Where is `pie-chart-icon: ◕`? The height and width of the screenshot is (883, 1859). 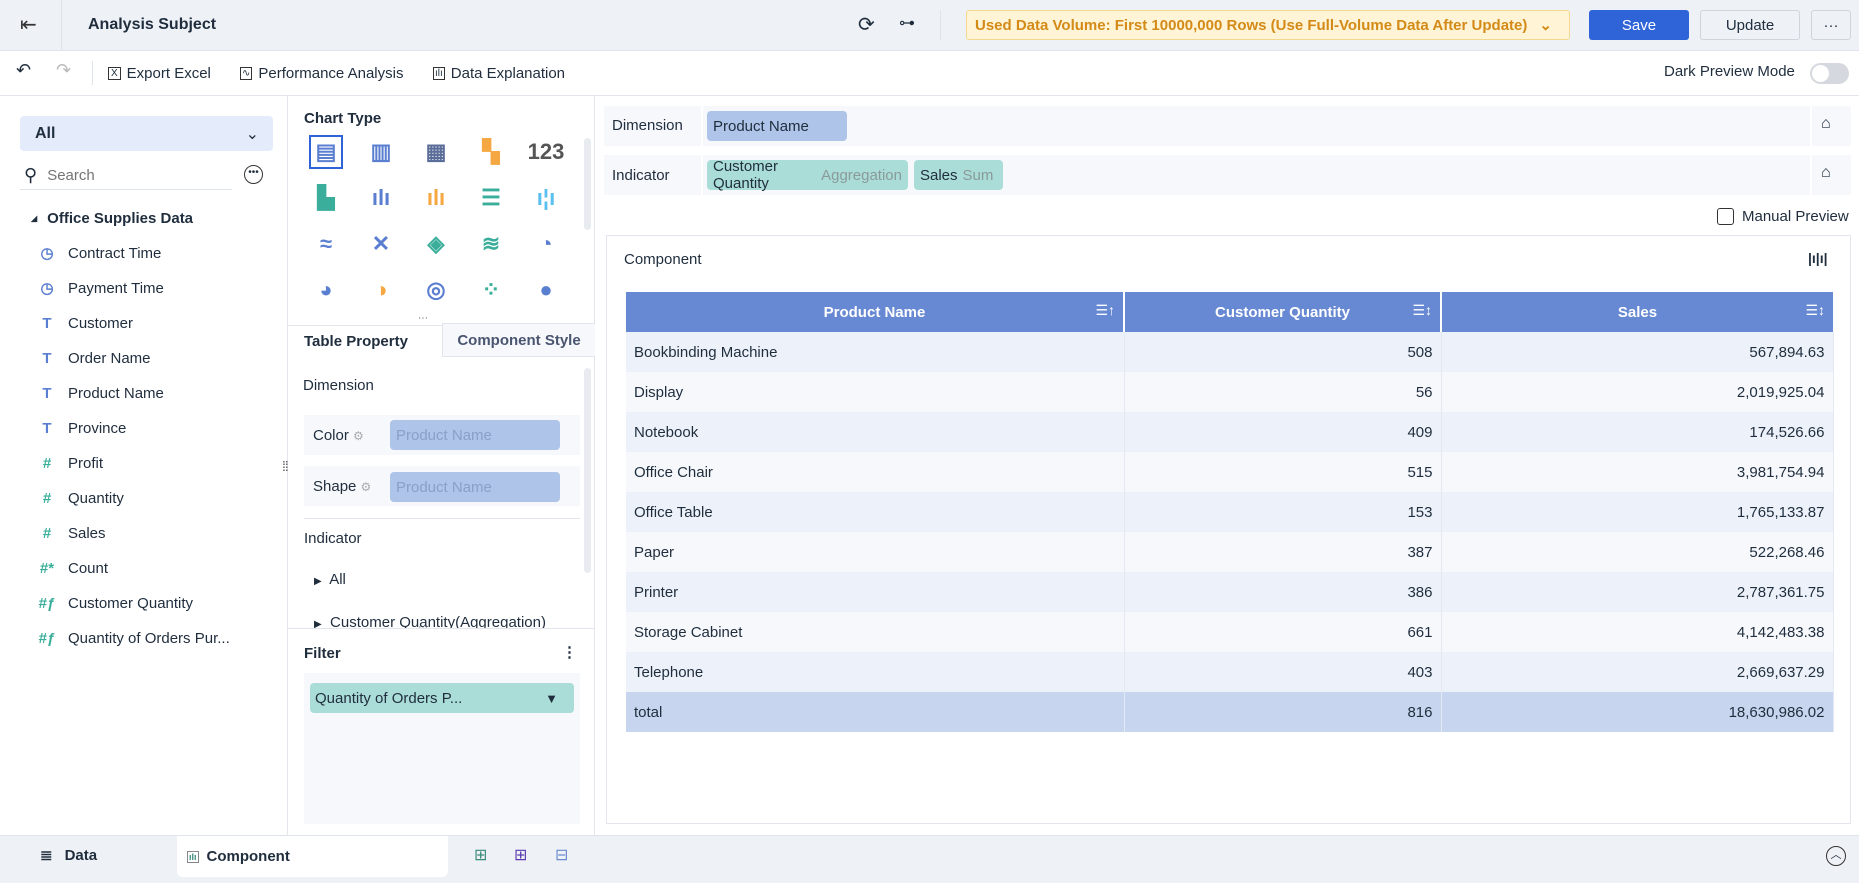
pie-chart-icon: ◕ is located at coordinates (326, 290).